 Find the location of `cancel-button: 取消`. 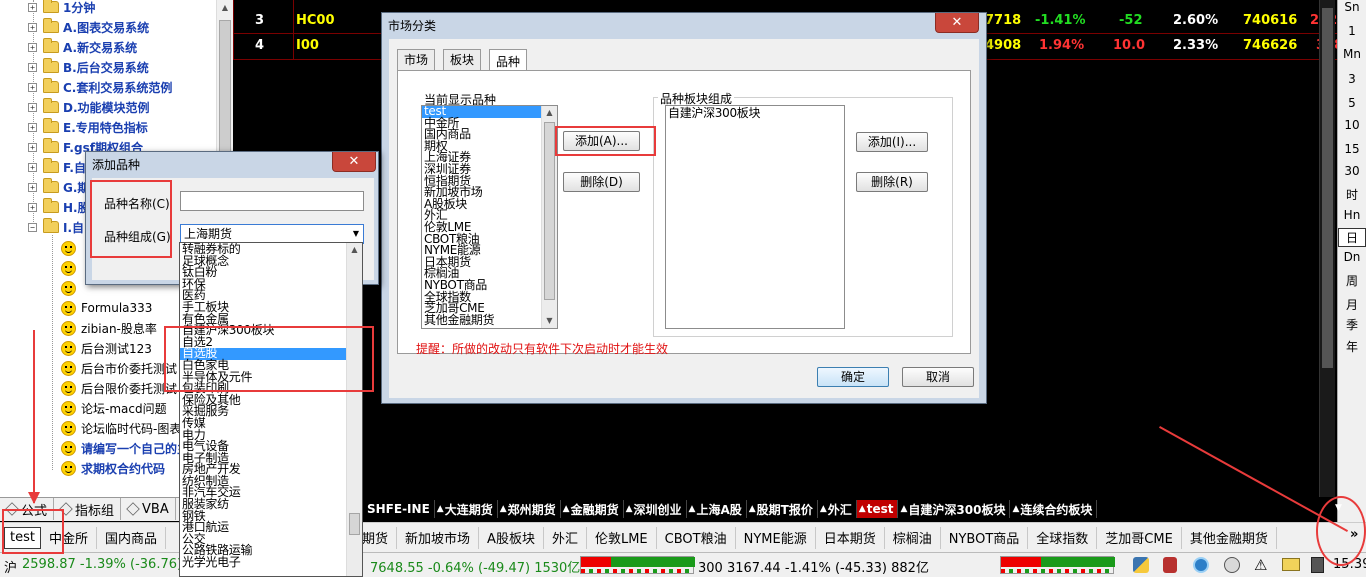

cancel-button: 取消 is located at coordinates (938, 377).